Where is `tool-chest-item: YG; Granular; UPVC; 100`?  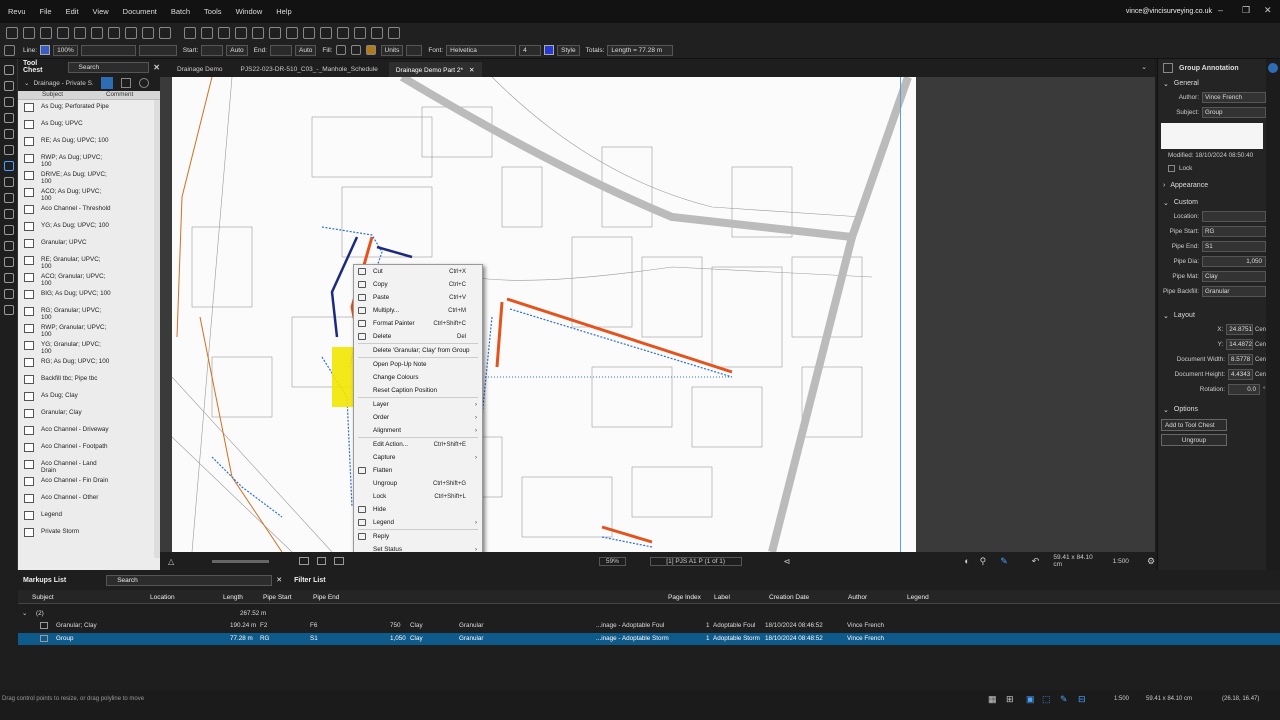 tool-chest-item: YG; Granular; UPVC; 100 is located at coordinates (86, 346).